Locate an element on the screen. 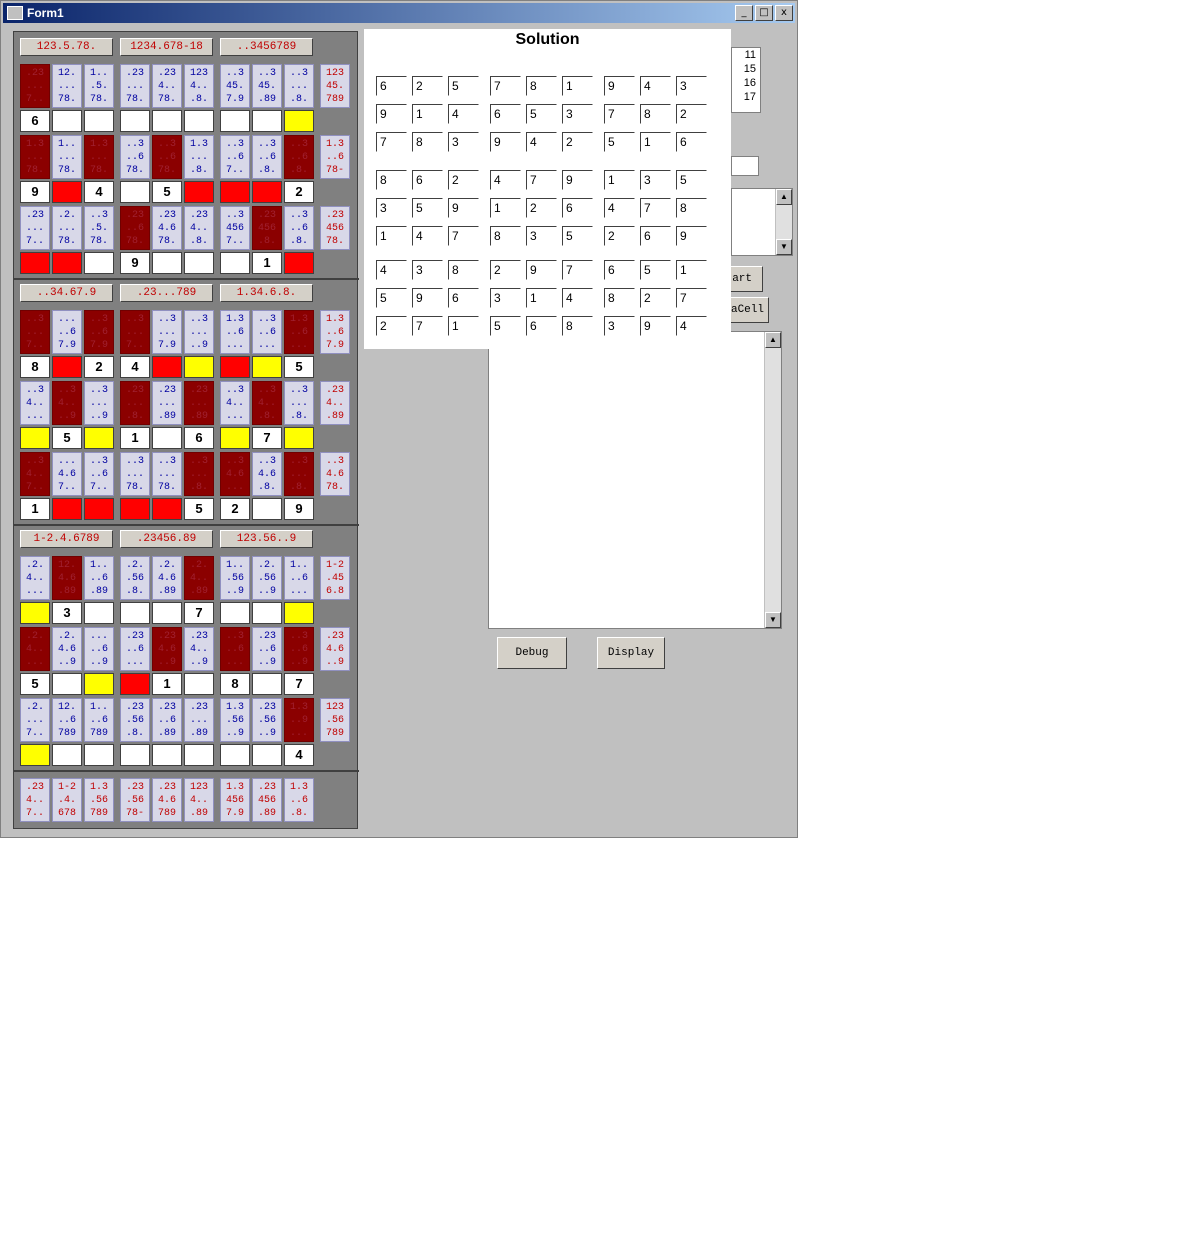 The image size is (1203, 1238). candidate-cell: 1.. .5. 78. is located at coordinates (99, 86).